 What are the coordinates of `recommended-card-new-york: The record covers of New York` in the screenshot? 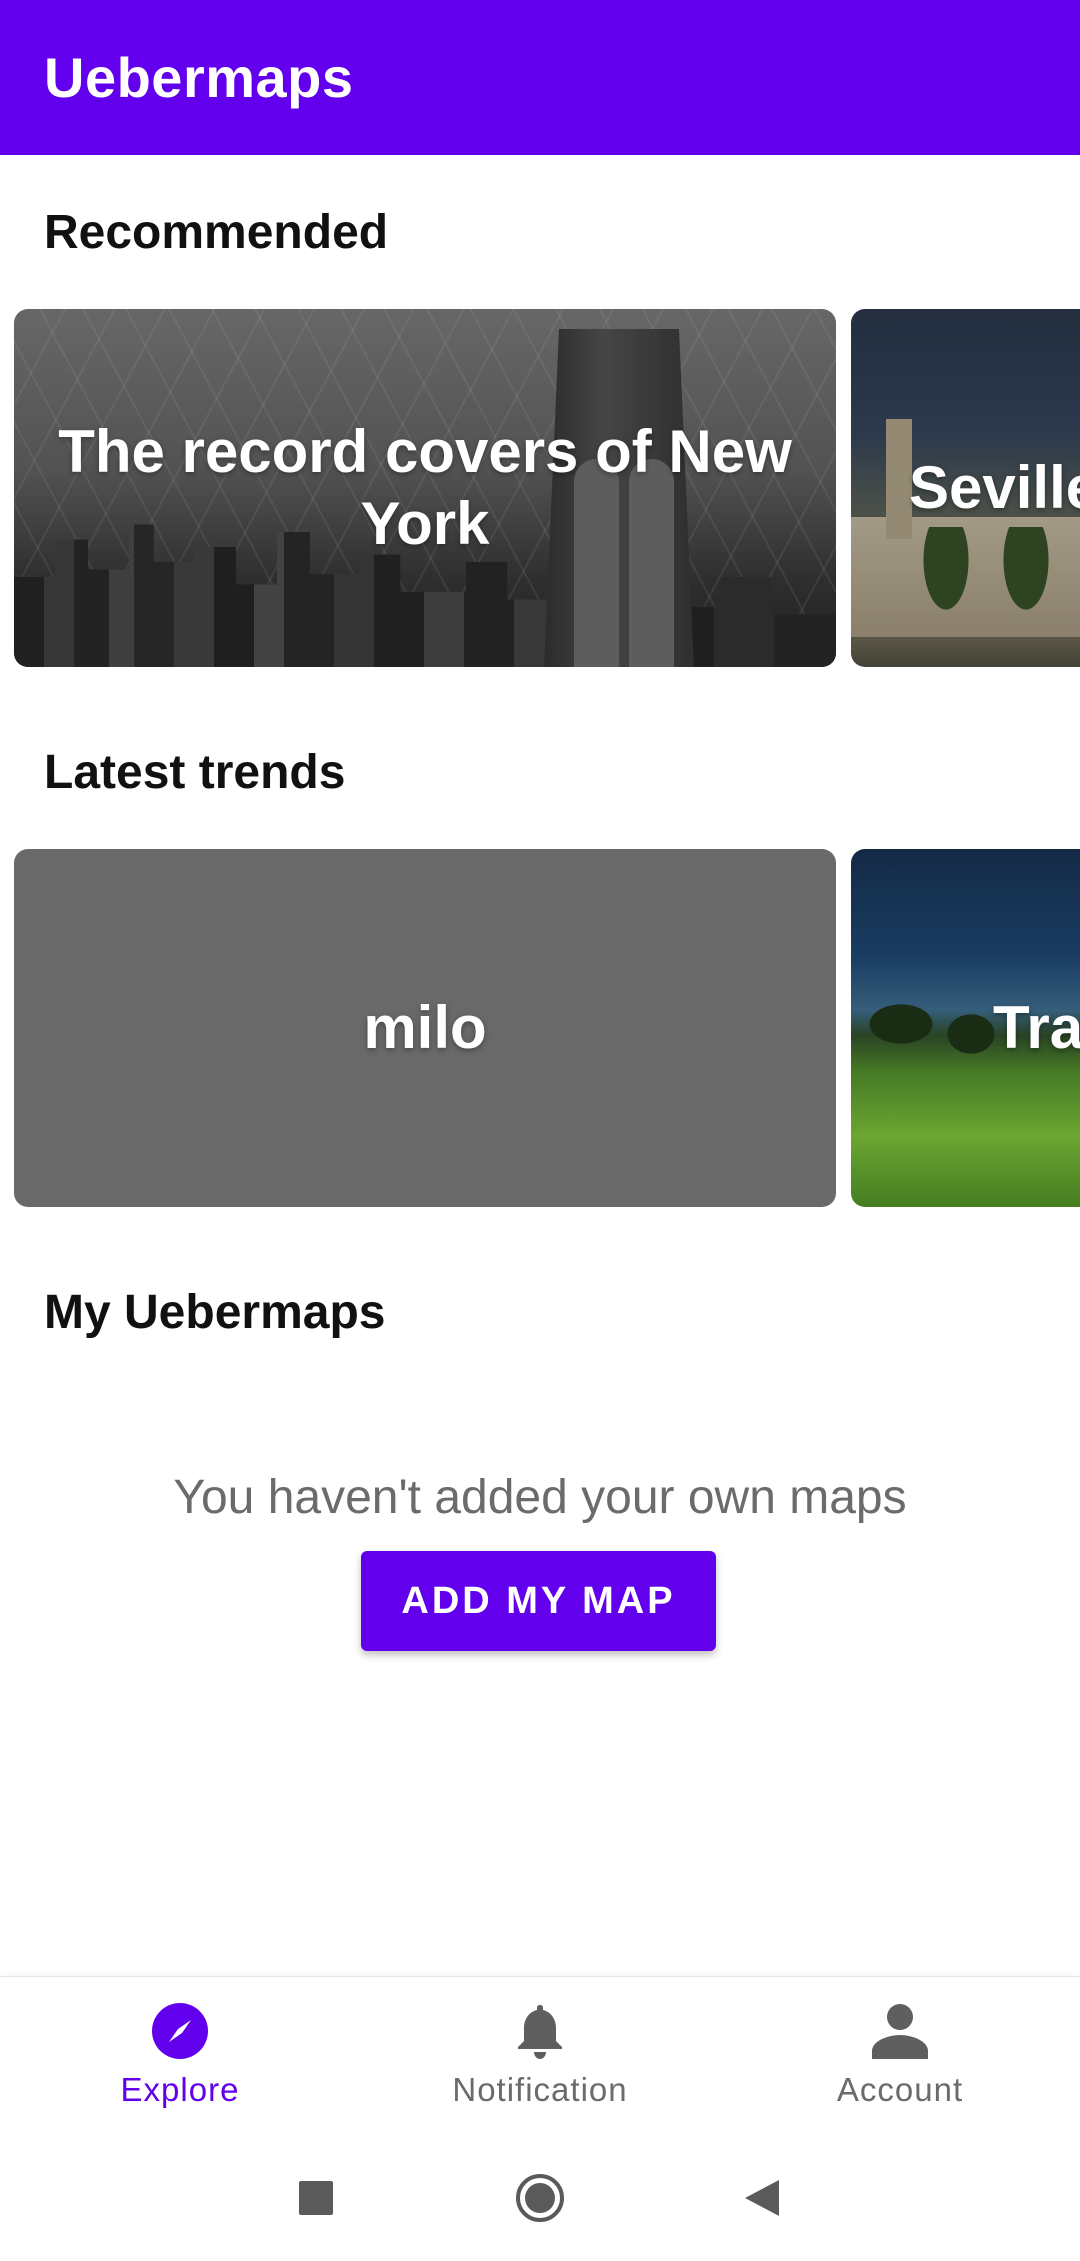 It's located at (425, 488).